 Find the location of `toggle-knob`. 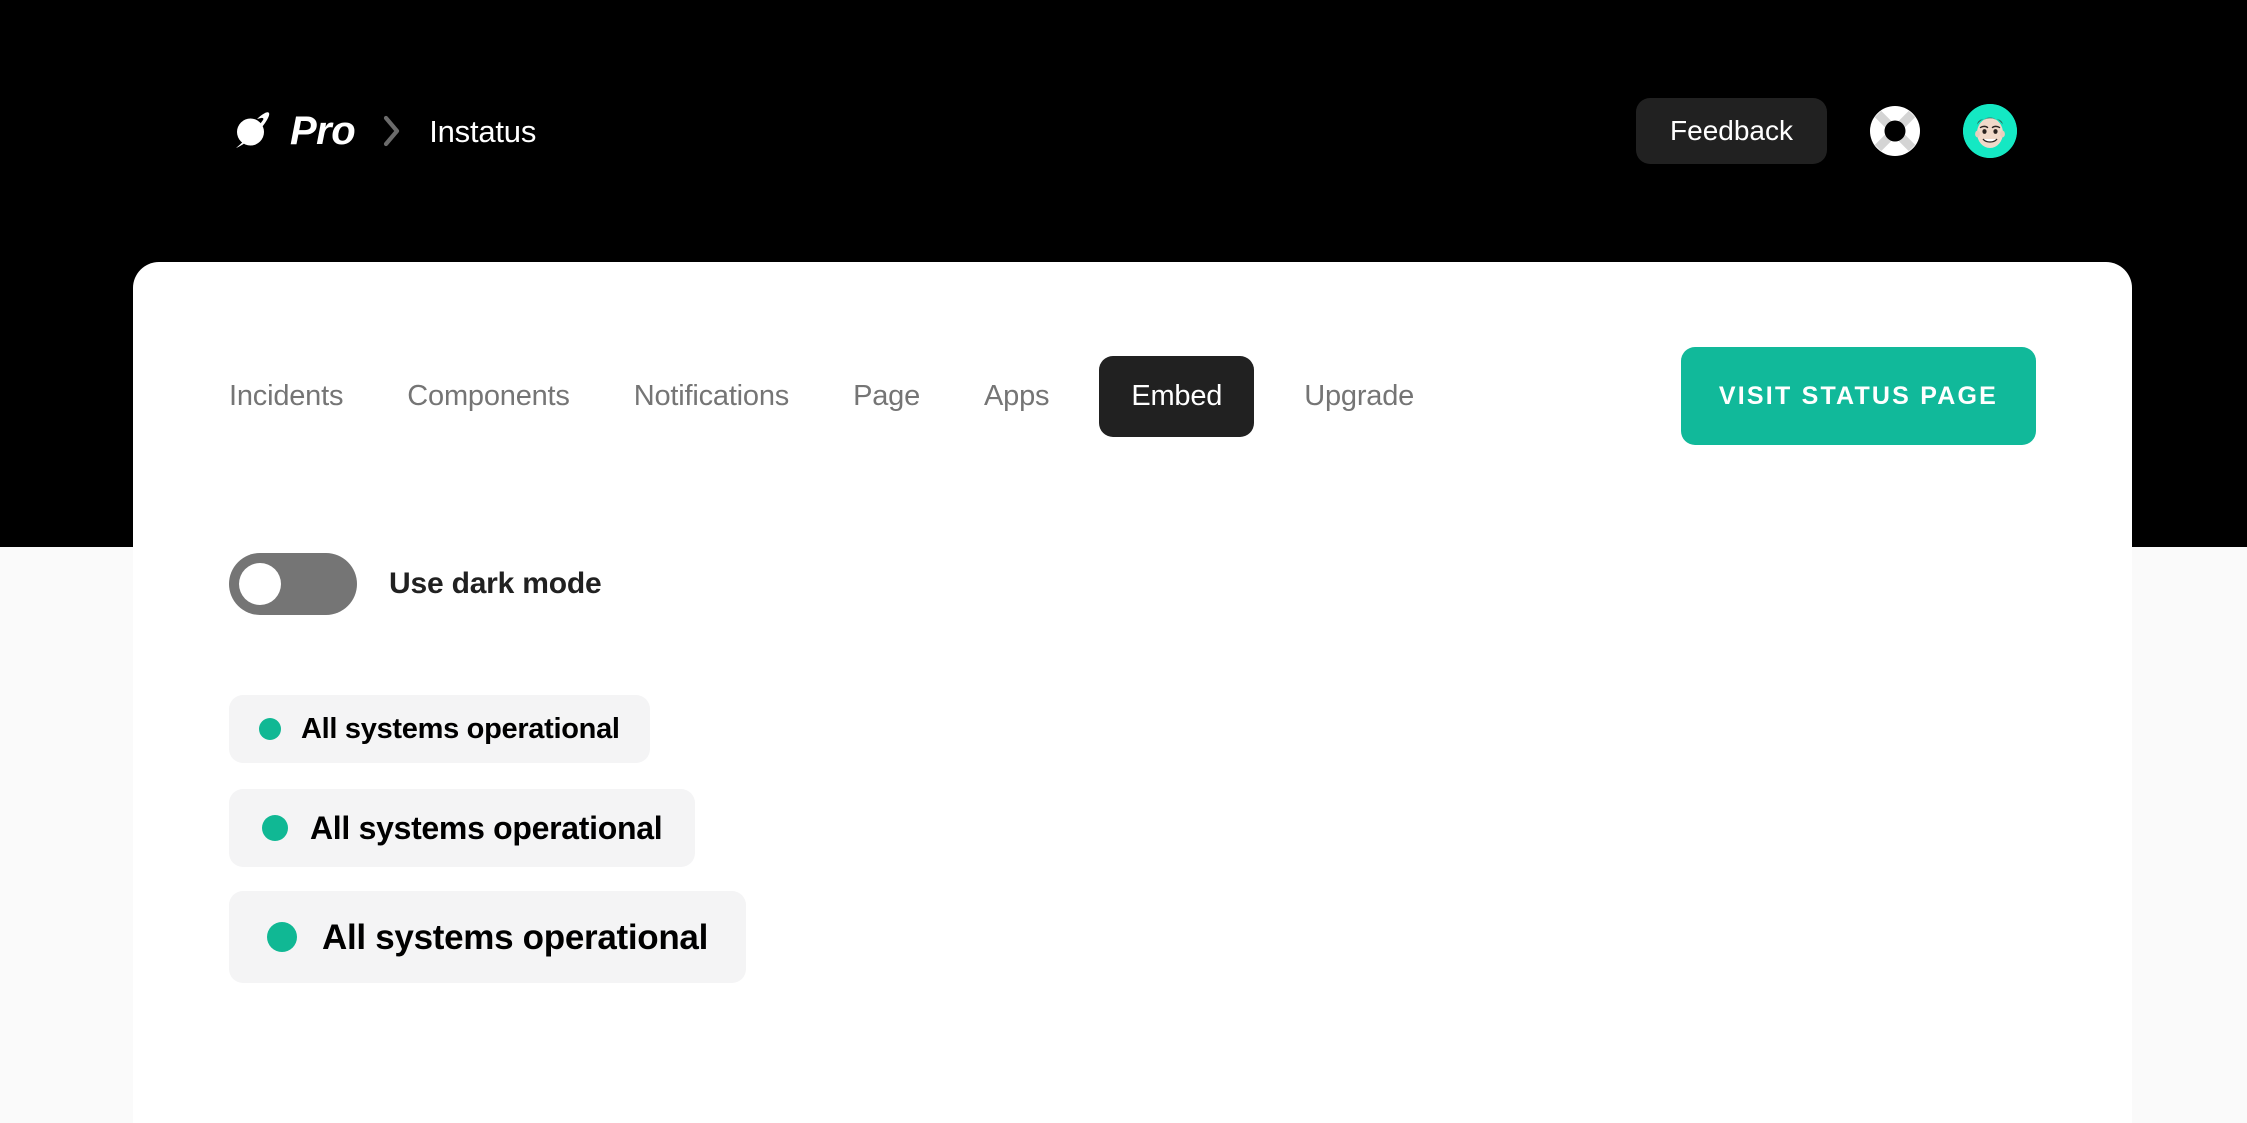

toggle-knob is located at coordinates (260, 584).